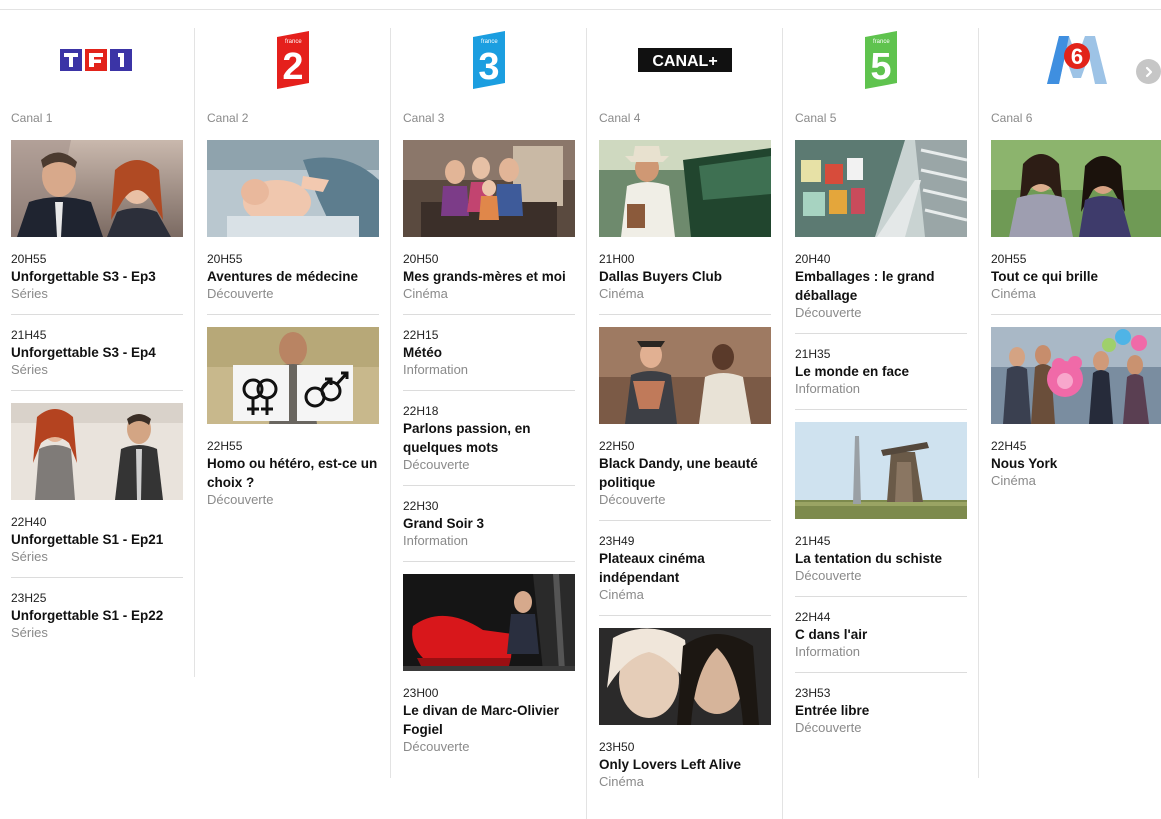  I want to click on program-item: 23H53 Entrée libre Découverte, so click(881, 716).